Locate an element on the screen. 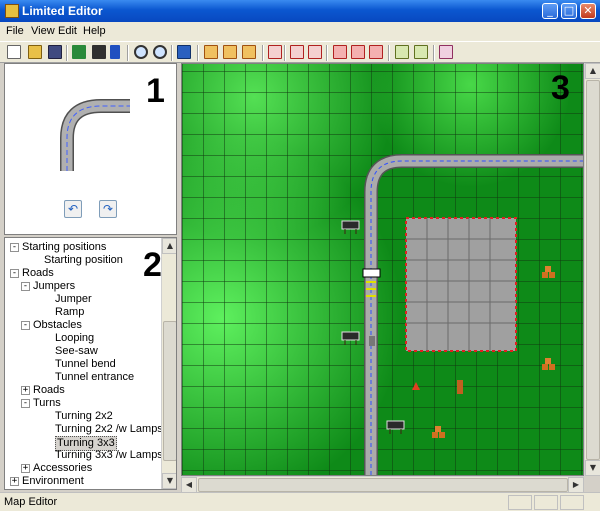 The width and height of the screenshot is (600, 511). zoom-out-icon is located at coordinates (141, 52).